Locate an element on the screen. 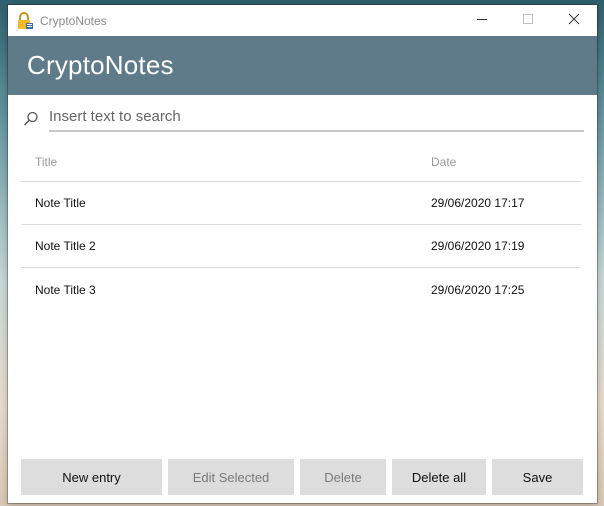 This screenshot has height=506, width=604. close-icon is located at coordinates (574, 21).